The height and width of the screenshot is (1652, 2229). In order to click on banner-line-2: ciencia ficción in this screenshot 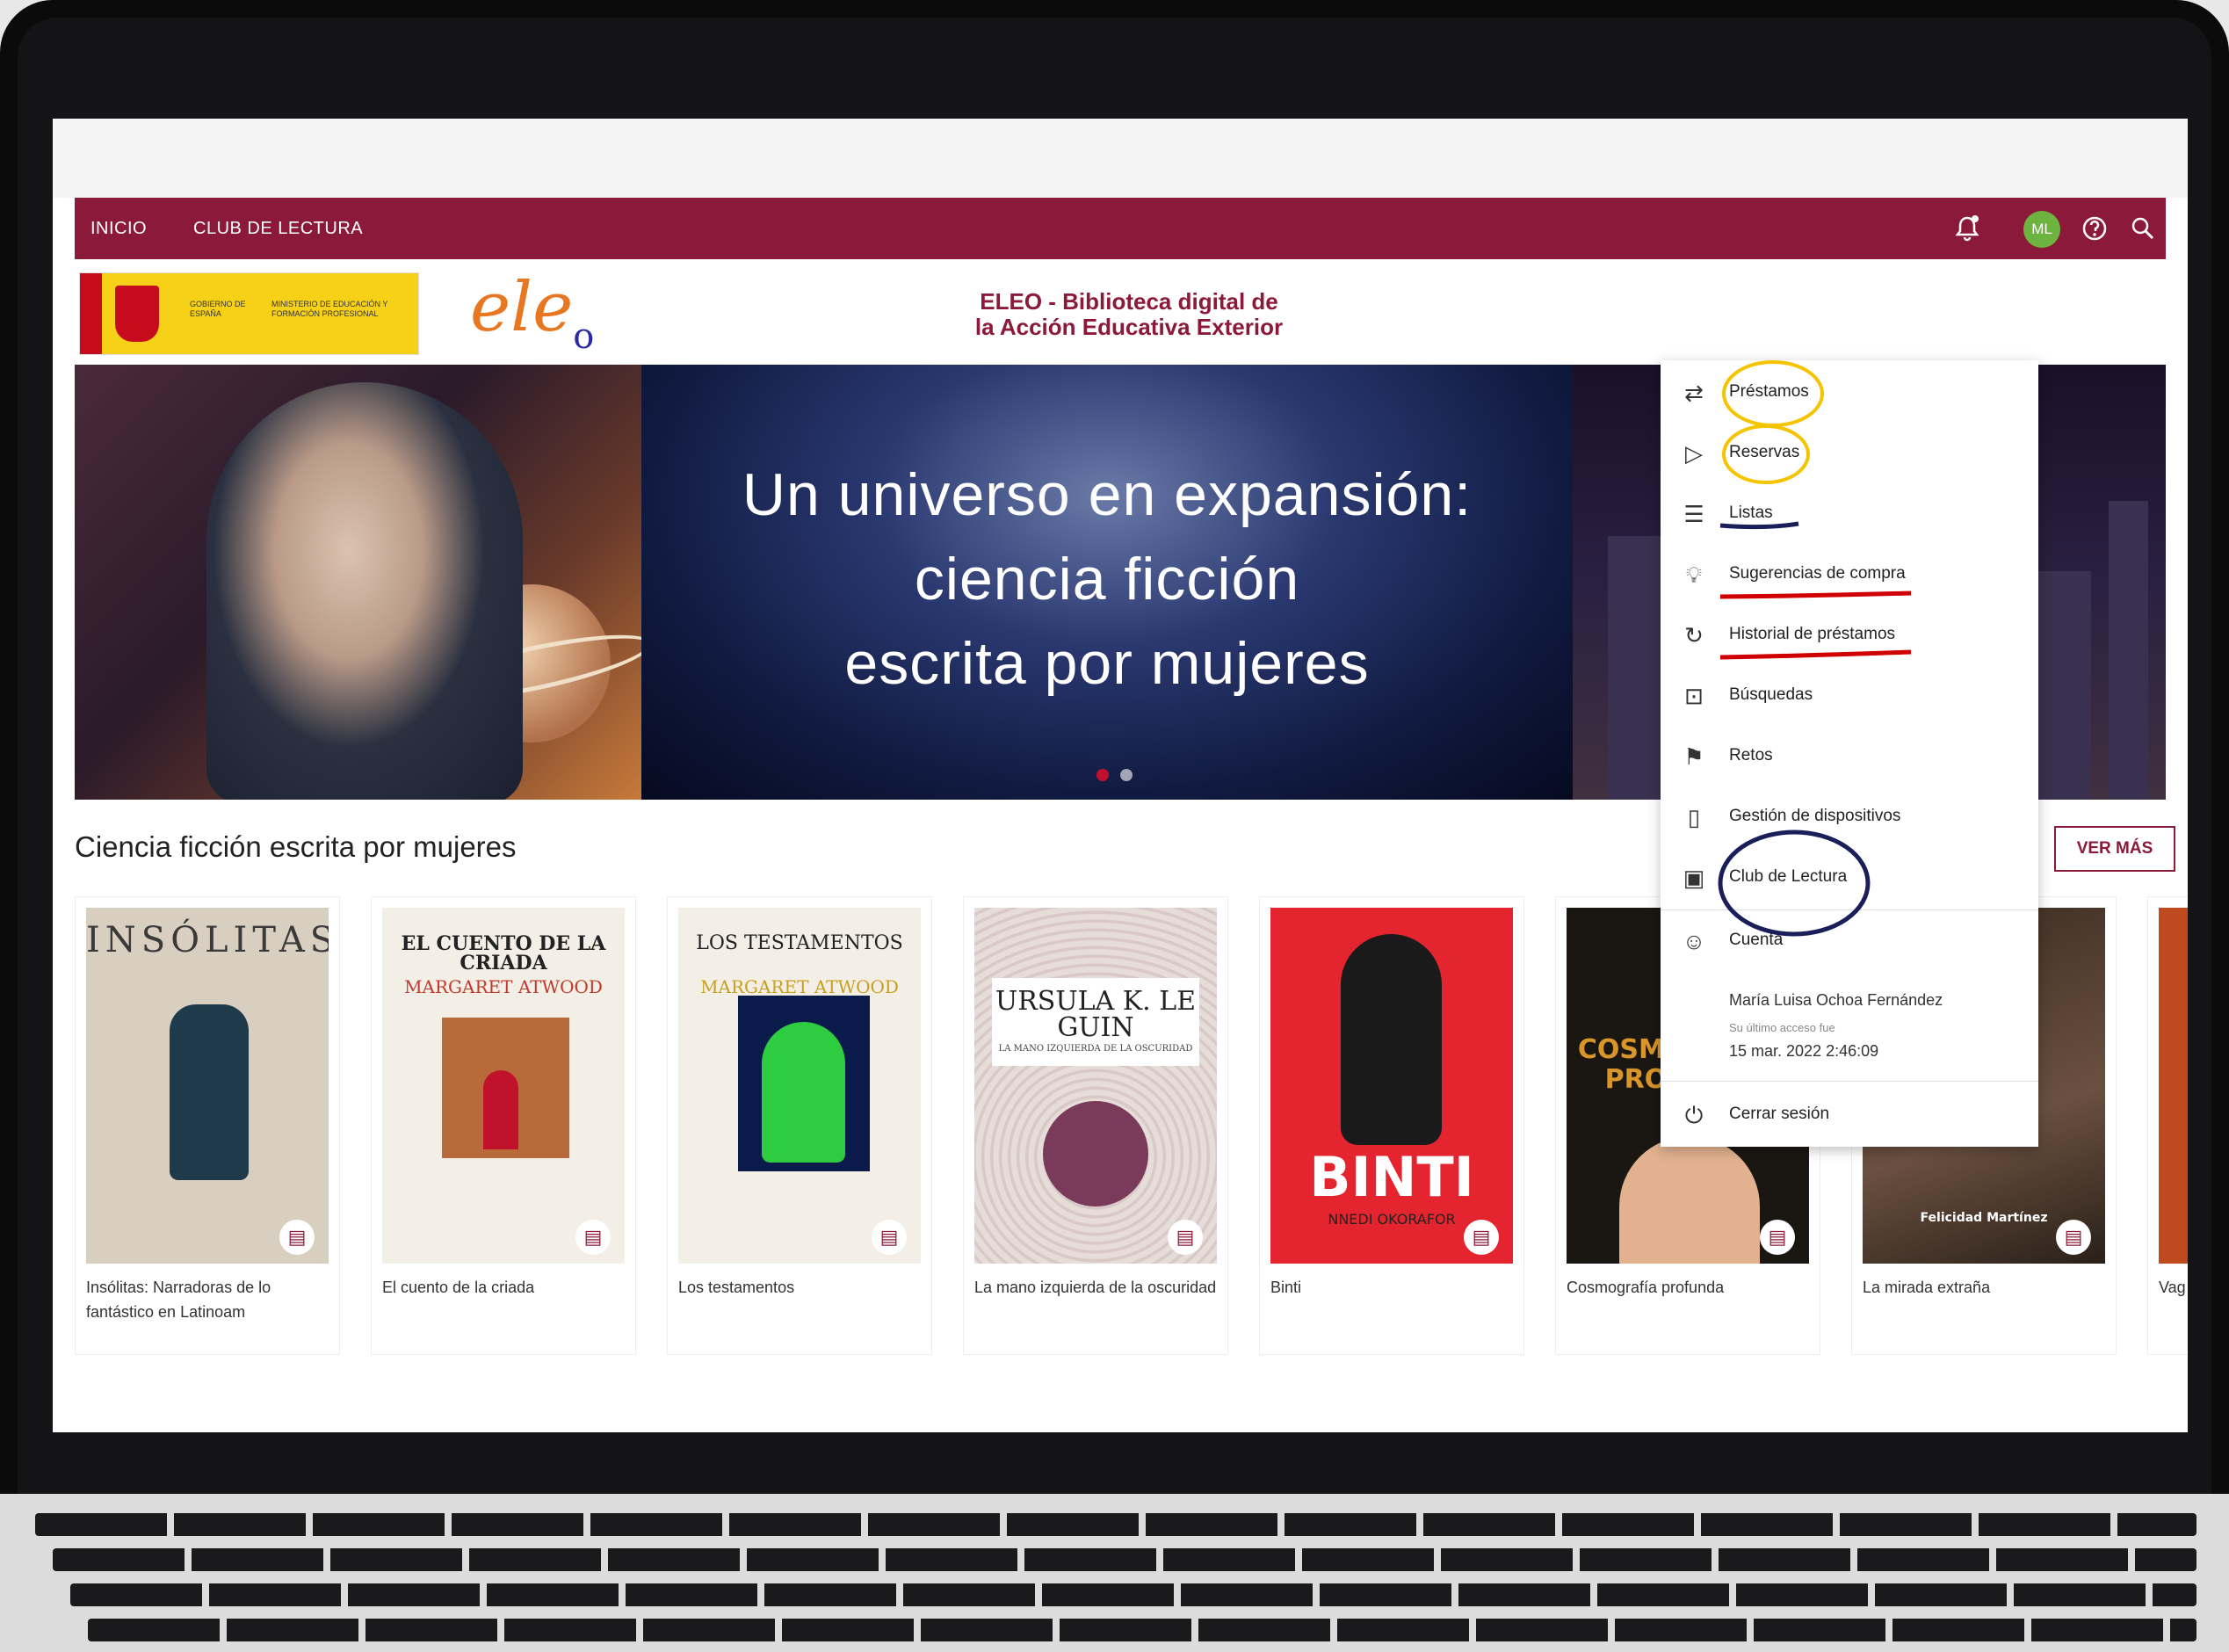, I will do `click(1107, 579)`.